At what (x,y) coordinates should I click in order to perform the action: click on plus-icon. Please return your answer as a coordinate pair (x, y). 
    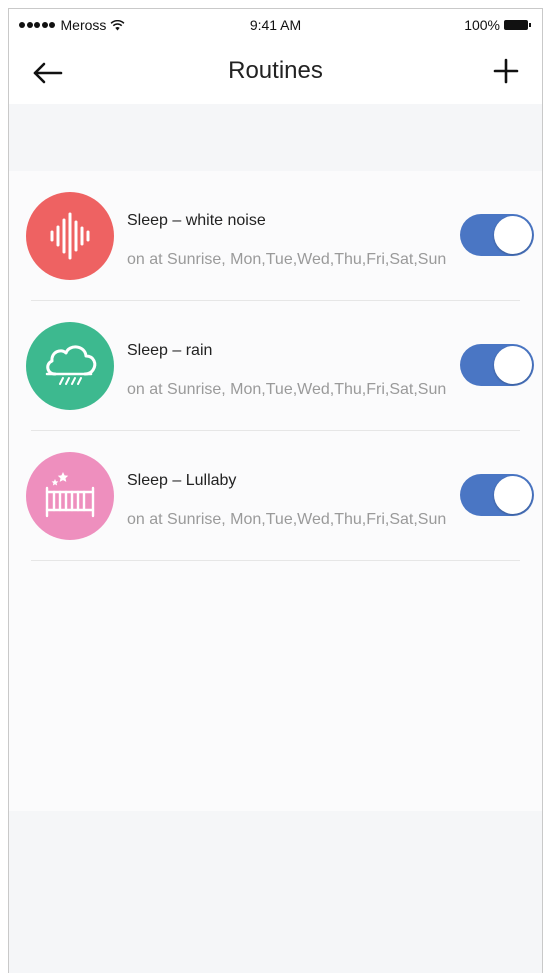
    Looking at the image, I should click on (506, 71).